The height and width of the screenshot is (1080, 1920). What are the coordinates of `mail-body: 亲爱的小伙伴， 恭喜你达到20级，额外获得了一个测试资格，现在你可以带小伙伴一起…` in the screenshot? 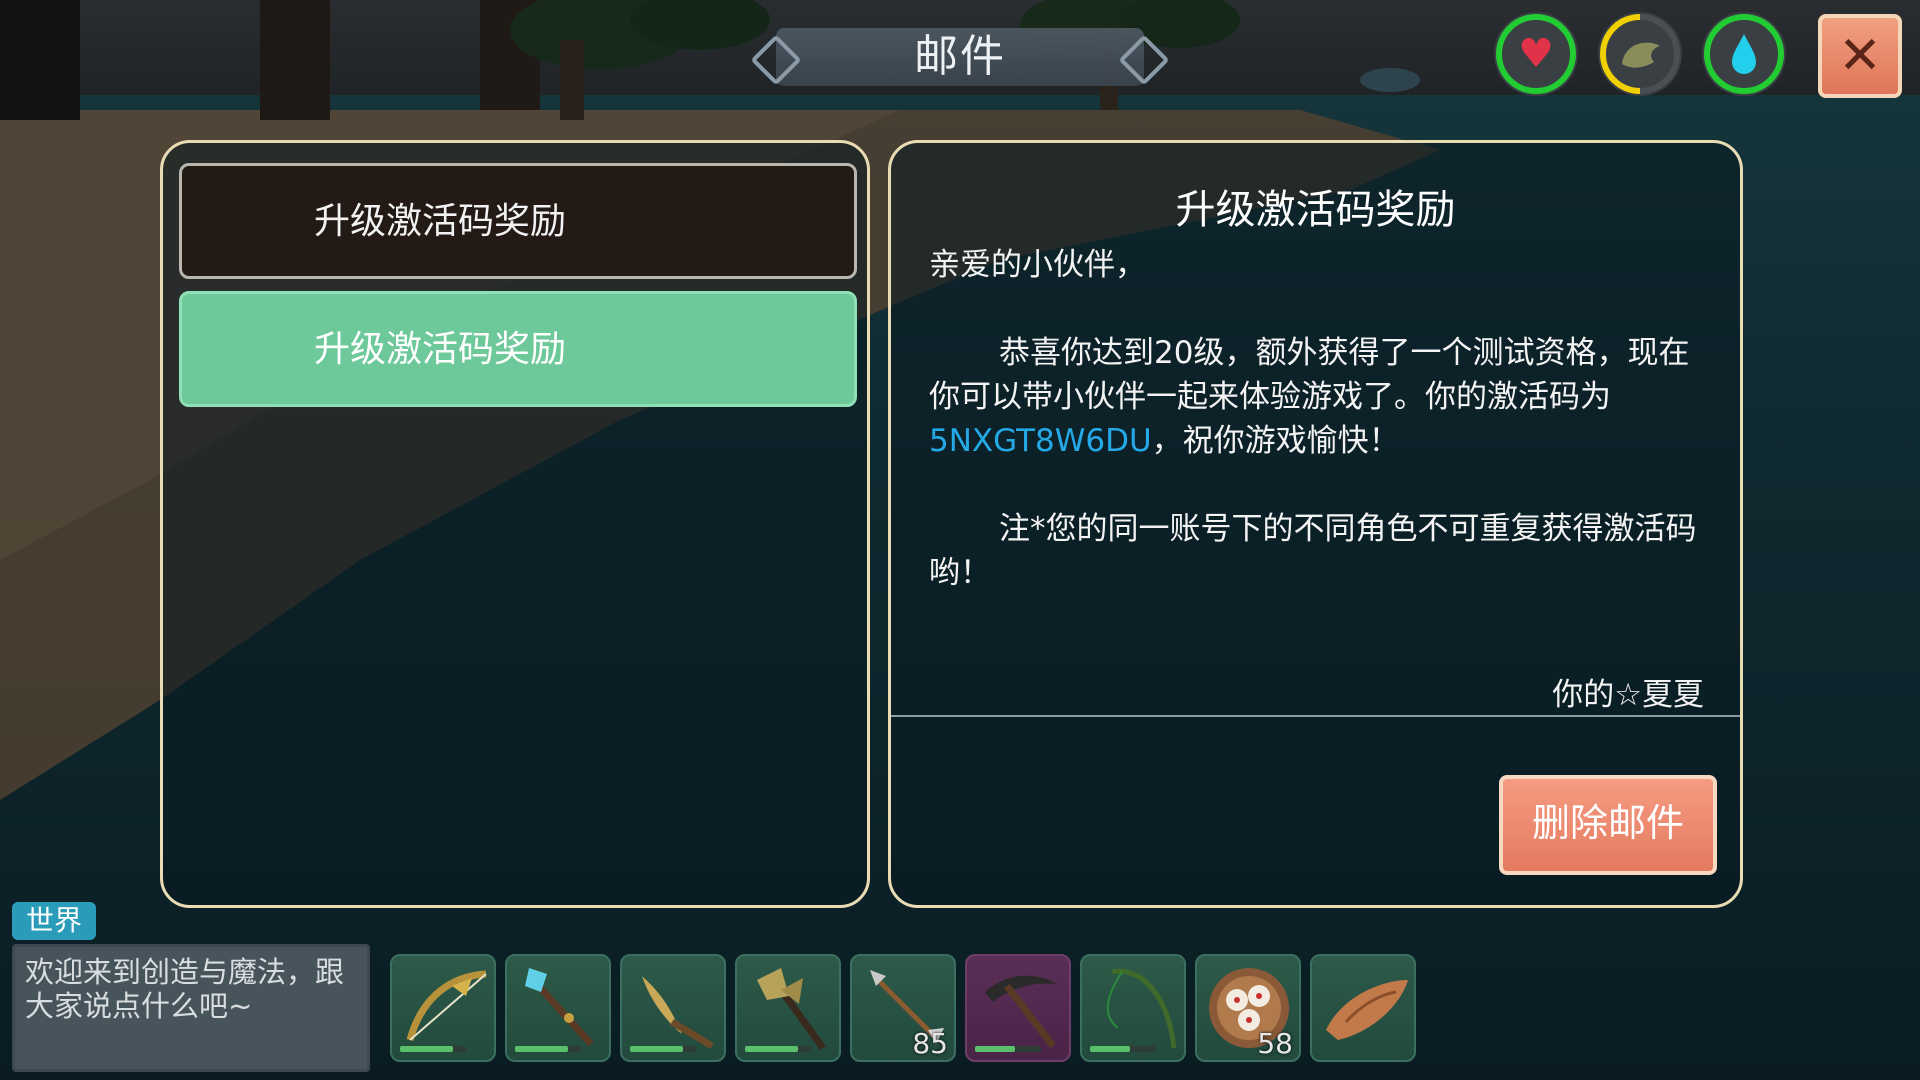 It's located at (1324, 419).